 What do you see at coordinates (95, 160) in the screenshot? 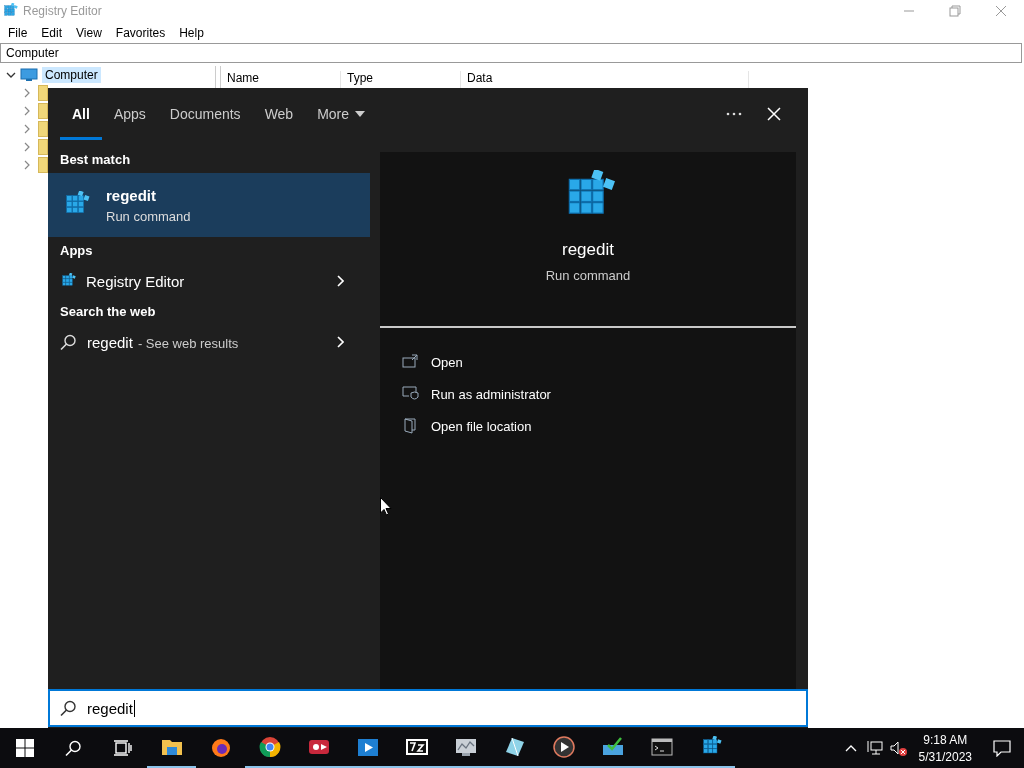
I see `section-heading: Best match` at bounding box center [95, 160].